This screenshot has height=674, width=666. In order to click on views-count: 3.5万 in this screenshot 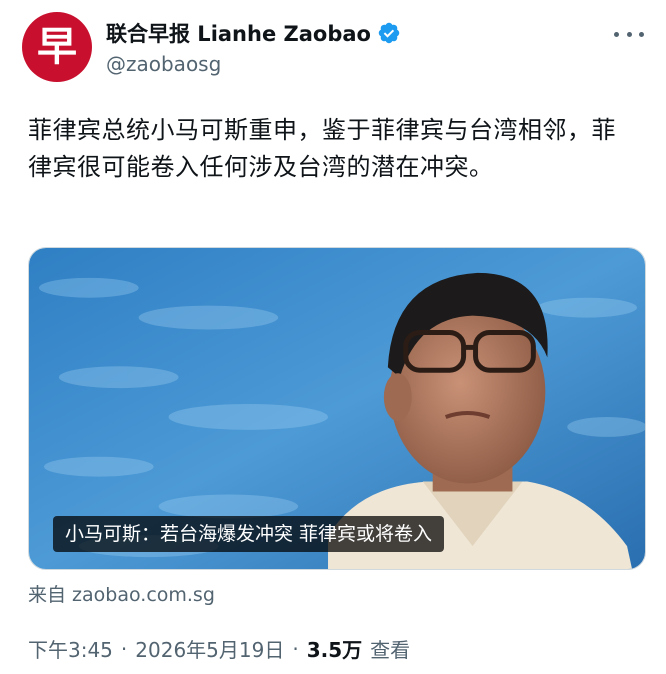, I will do `click(334, 650)`.